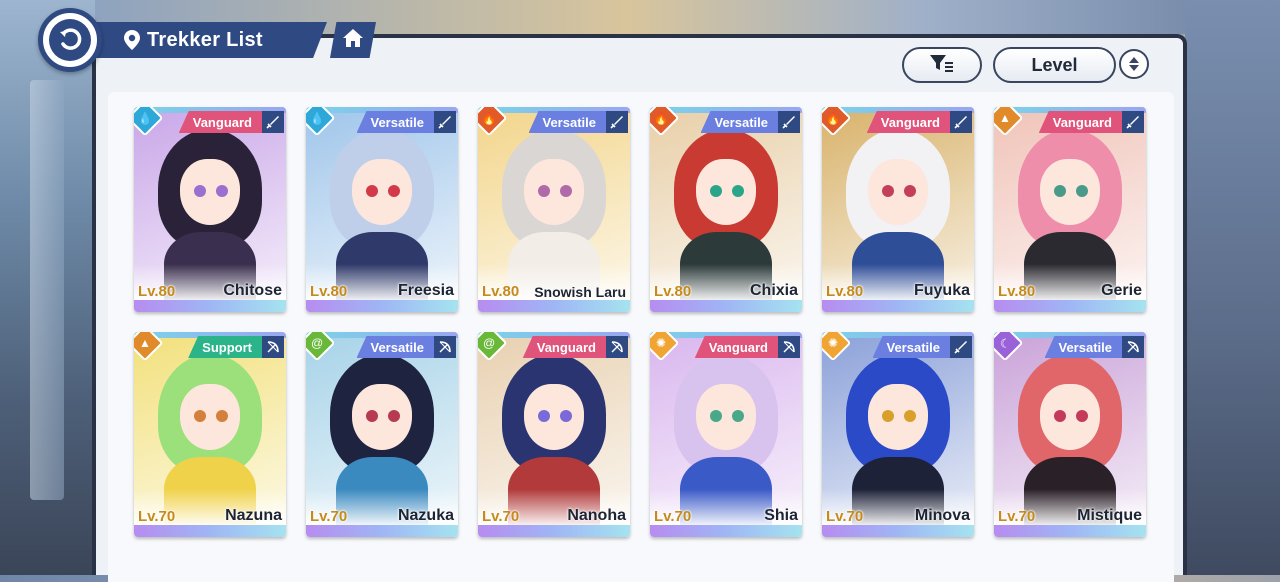 The width and height of the screenshot is (1280, 582). I want to click on trekker-card: 💧 Versatile Lv.80 Freesia, so click(382, 209).